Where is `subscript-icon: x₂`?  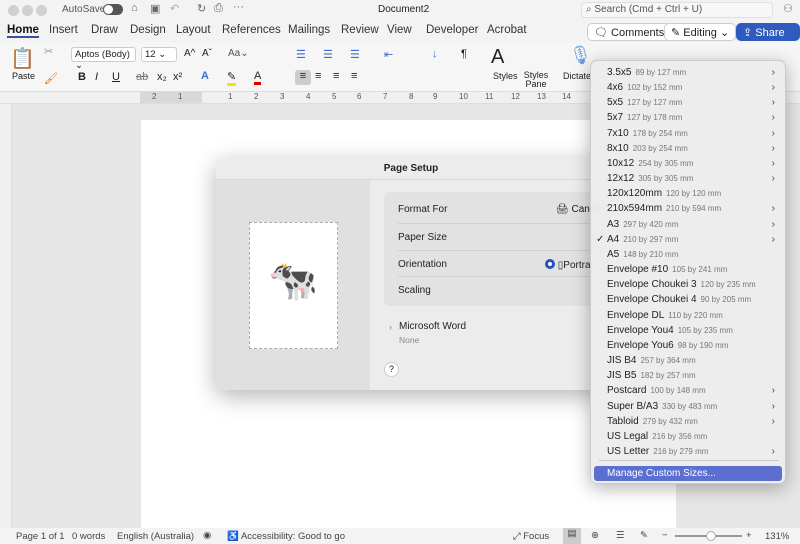
subscript-icon: x₂ is located at coordinates (162, 77).